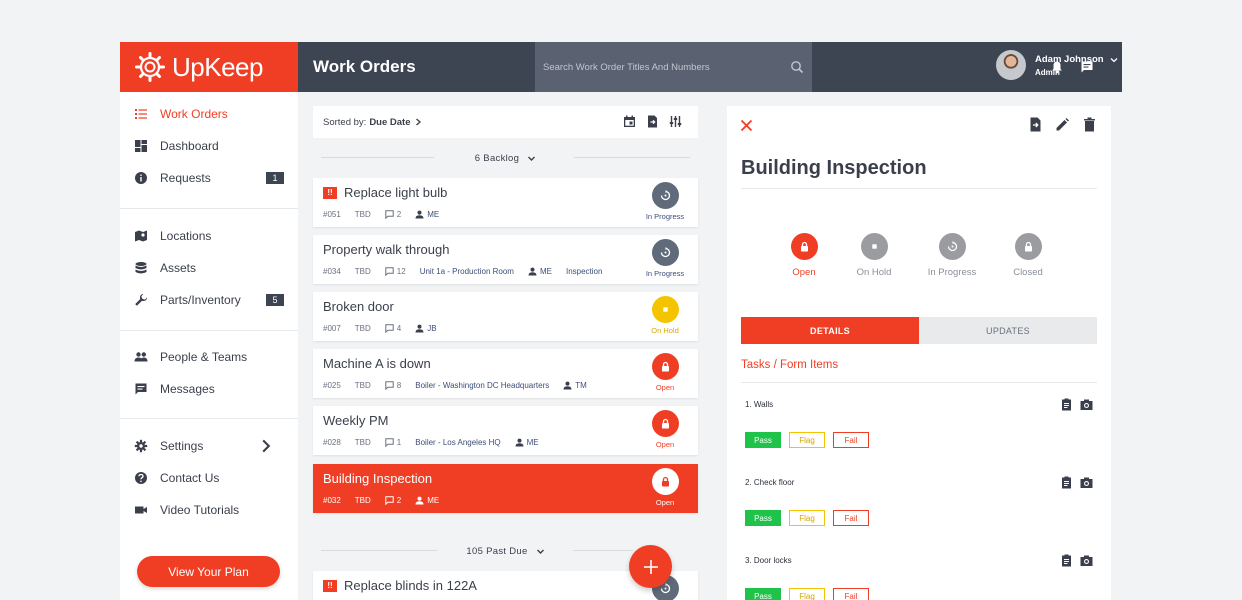  I want to click on close-icon, so click(746, 125).